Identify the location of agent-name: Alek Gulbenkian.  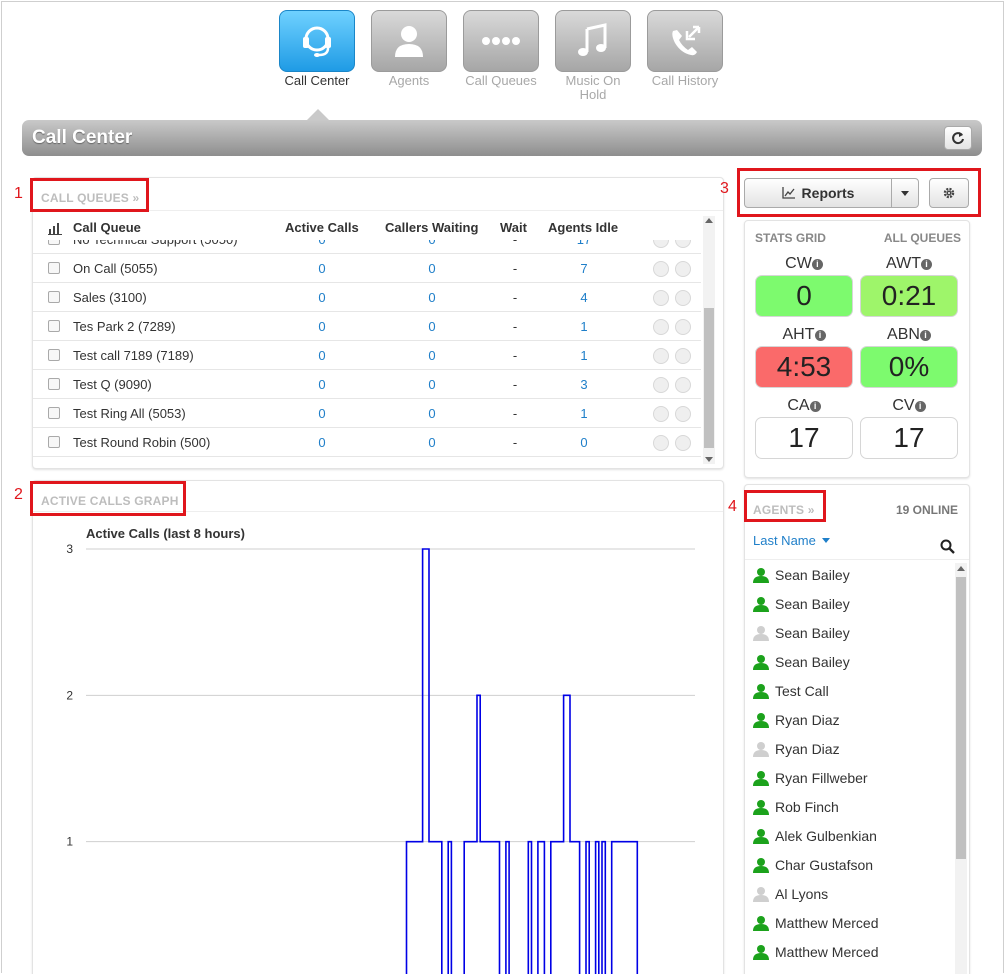
(826, 836).